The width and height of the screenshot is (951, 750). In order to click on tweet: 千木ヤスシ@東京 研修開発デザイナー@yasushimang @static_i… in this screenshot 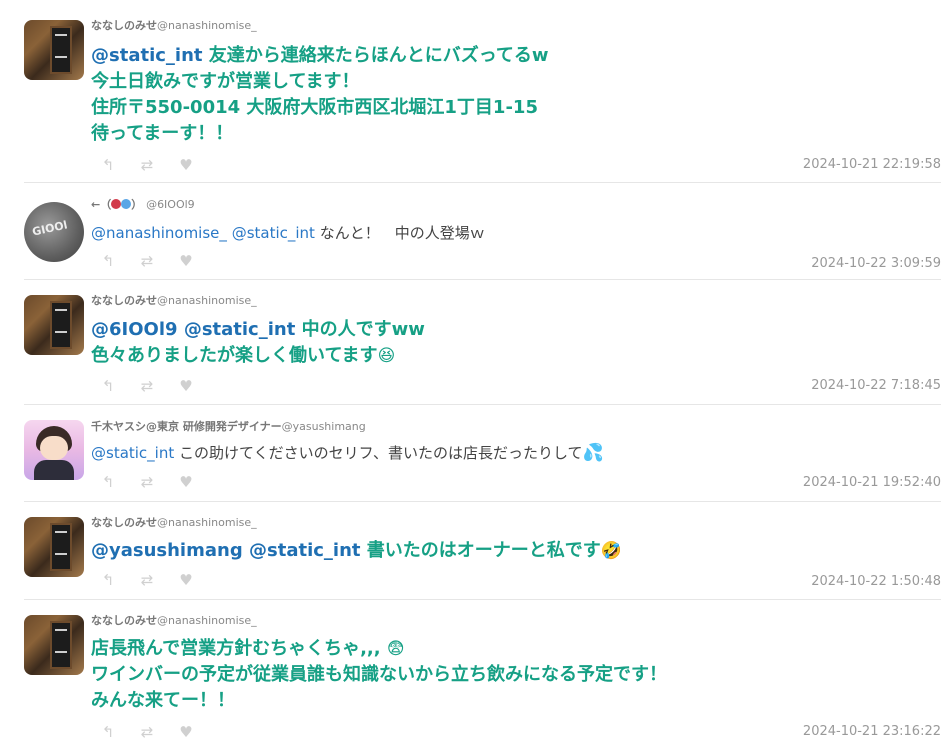, I will do `click(482, 453)`.